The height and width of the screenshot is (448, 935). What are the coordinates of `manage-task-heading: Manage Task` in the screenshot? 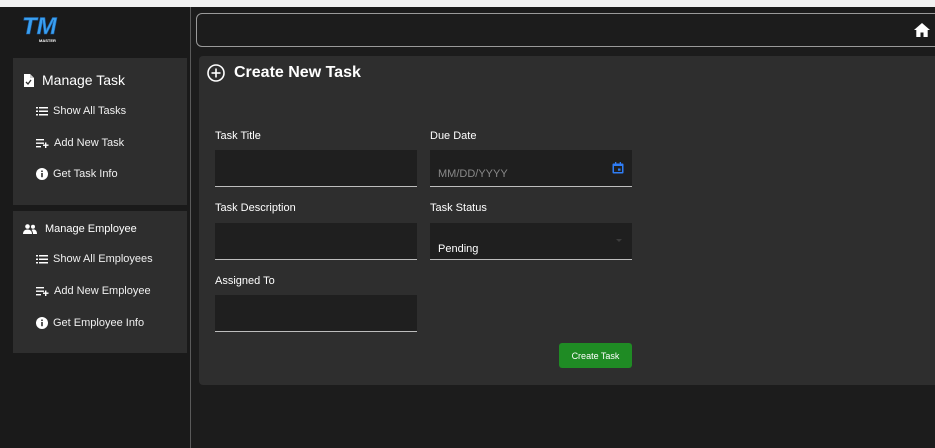 It's located at (74, 80).